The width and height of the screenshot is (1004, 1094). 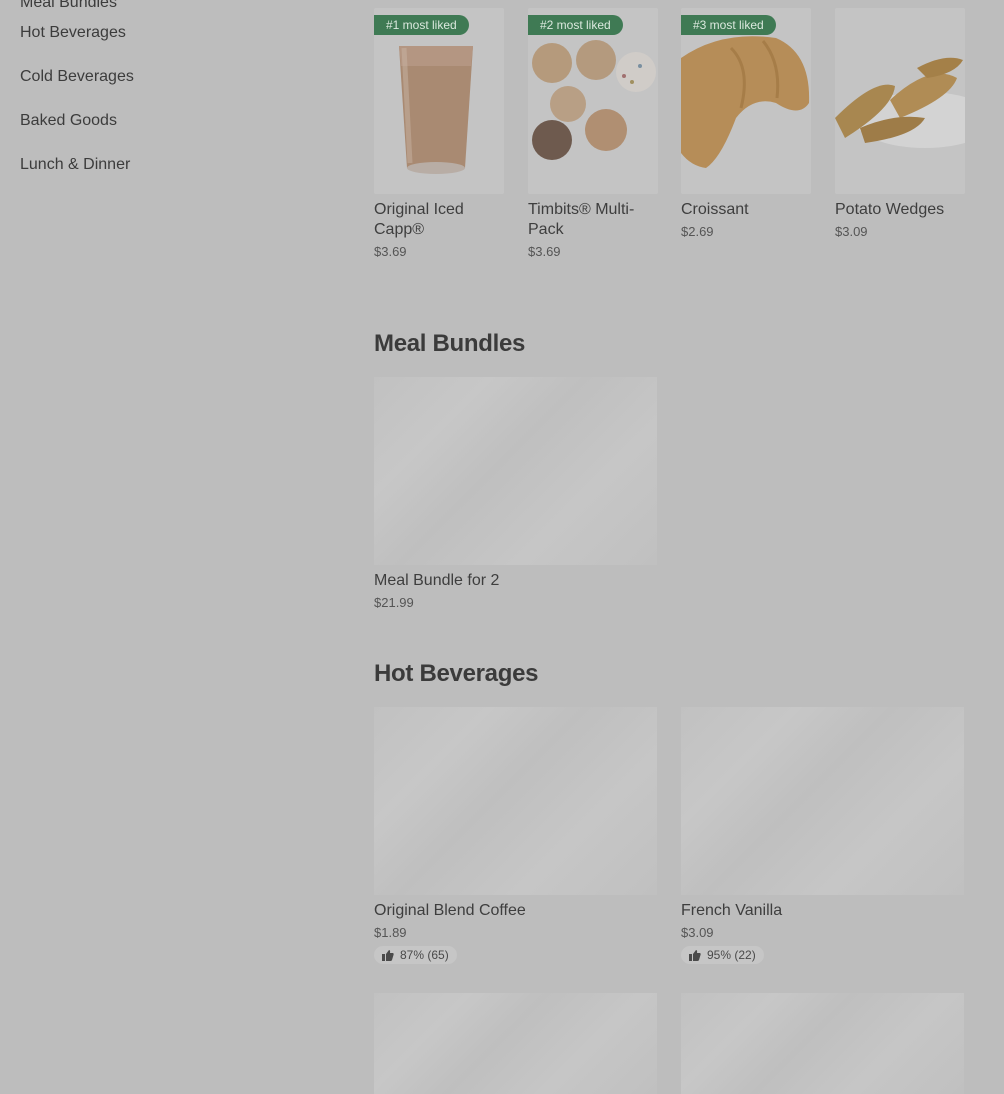 What do you see at coordinates (390, 932) in the screenshot?
I see `product-price: $1.89` at bounding box center [390, 932].